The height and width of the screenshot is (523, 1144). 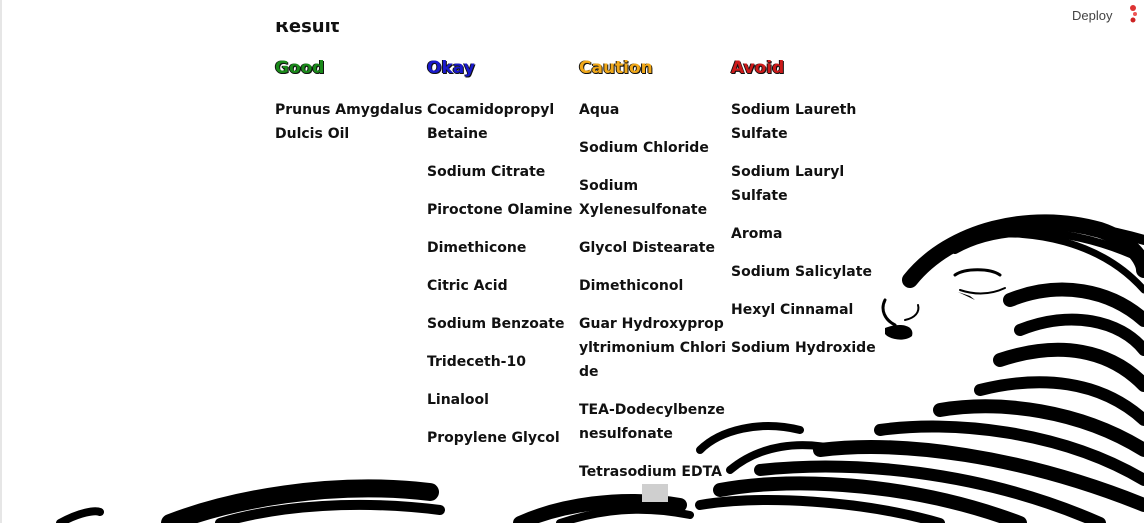 What do you see at coordinates (652, 422) in the screenshot?
I see `ingredient-item: TEA-Dodecylbenzenesulfonate` at bounding box center [652, 422].